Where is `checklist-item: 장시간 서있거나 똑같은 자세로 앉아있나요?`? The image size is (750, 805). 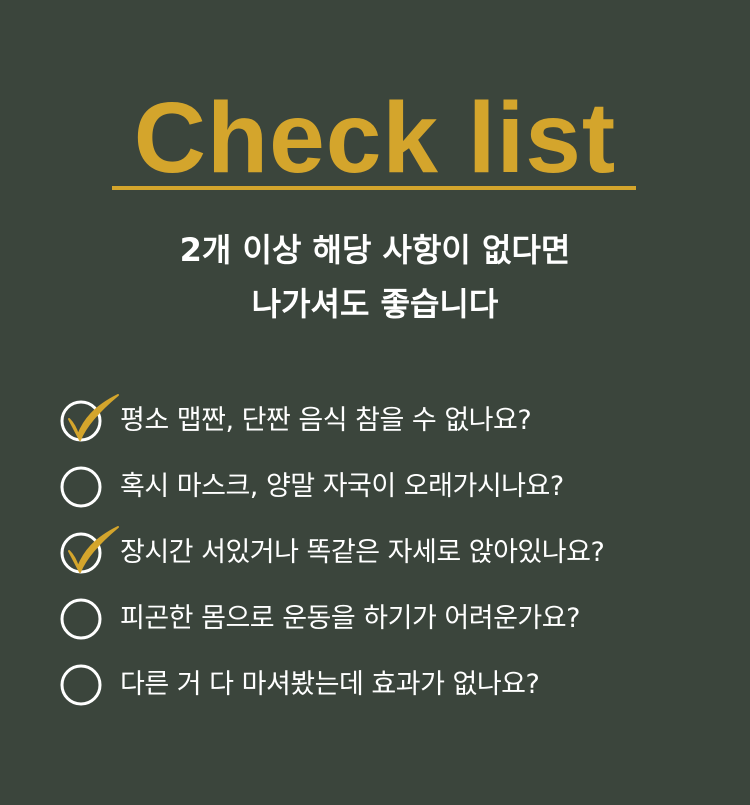
checklist-item: 장시간 서있거나 똑같은 자세로 앉아있나요? is located at coordinates (400, 550).